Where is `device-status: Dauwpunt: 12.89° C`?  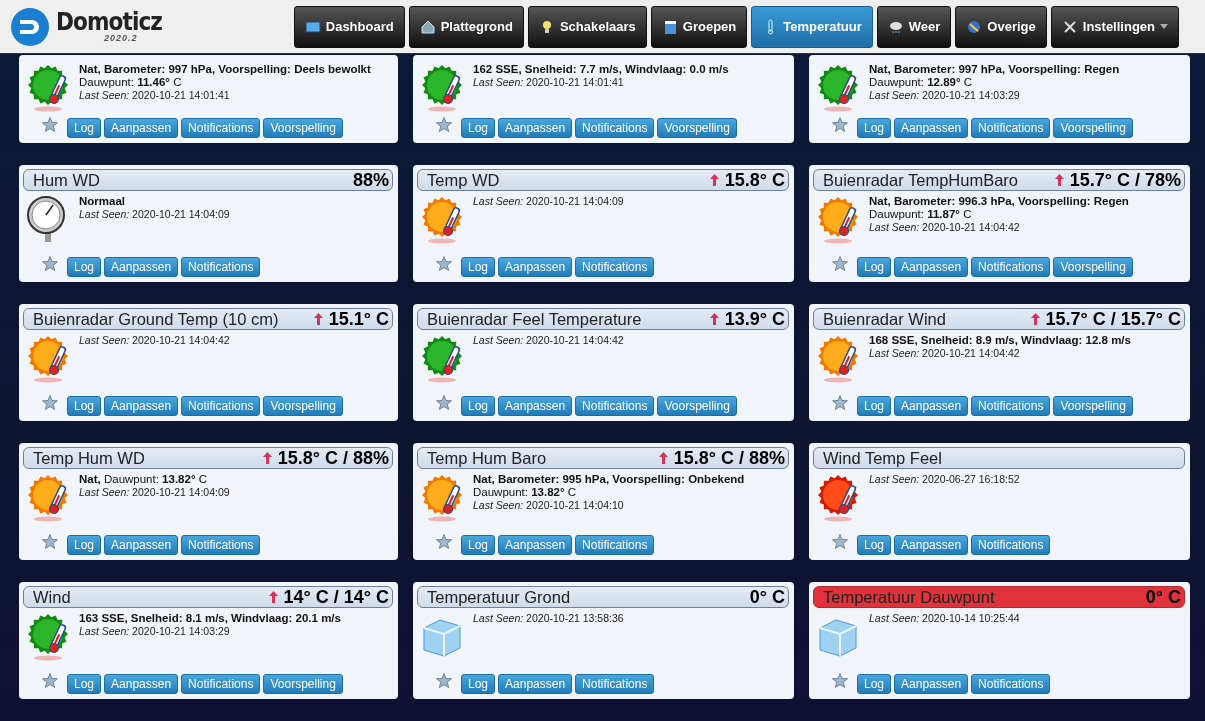
device-status: Dauwpunt: 12.89° C is located at coordinates (921, 82).